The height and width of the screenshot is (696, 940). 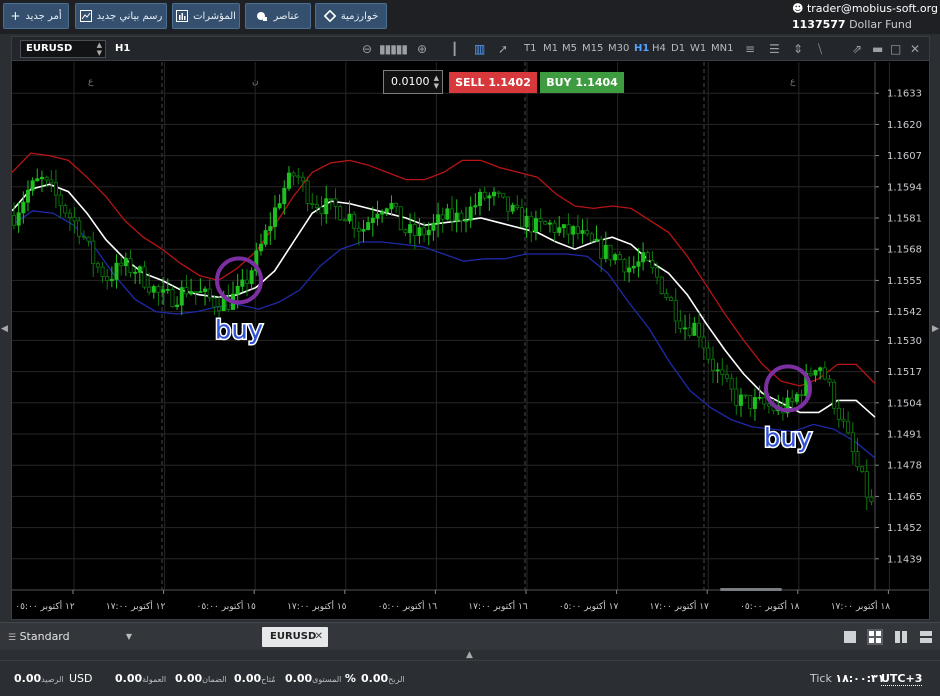 I want to click on maximize-icon: □, so click(x=895, y=49).